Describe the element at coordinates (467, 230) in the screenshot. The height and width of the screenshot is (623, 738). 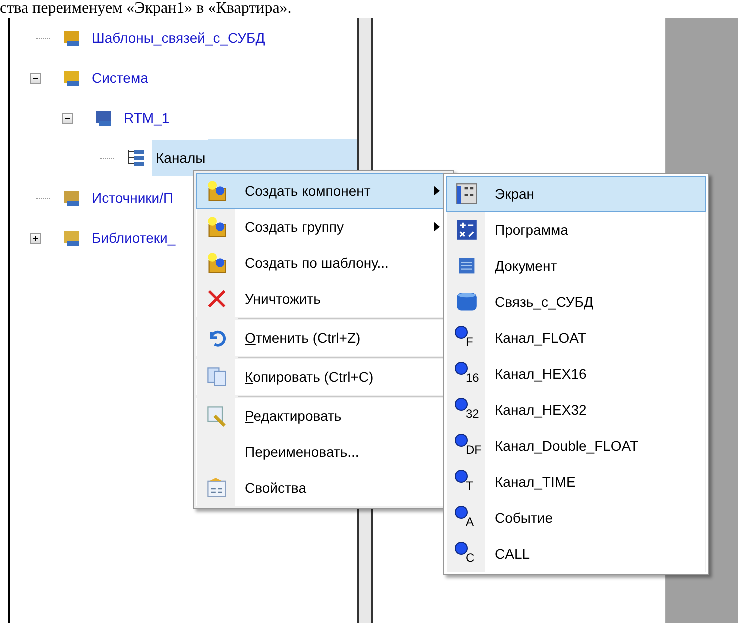
I see `calculator-icon` at that location.